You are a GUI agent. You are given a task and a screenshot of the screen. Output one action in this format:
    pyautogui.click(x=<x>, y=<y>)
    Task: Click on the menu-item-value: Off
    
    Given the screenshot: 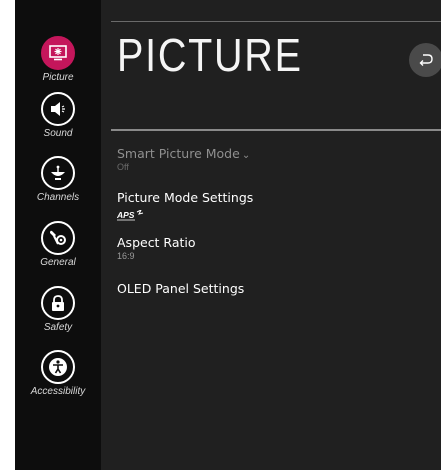 What is the action you would take?
    pyautogui.click(x=123, y=167)
    